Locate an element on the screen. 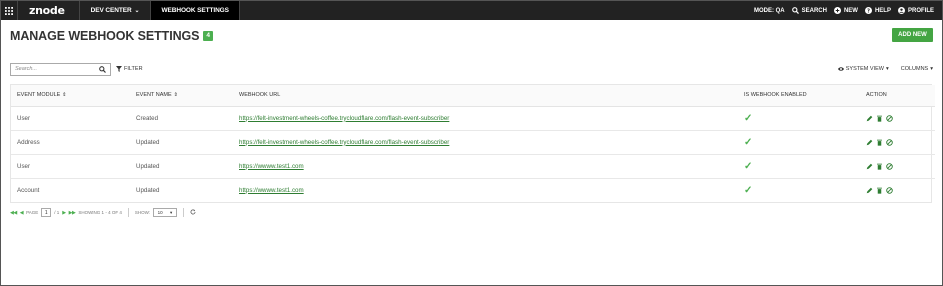 Image resolution: width=943 pixels, height=286 pixels. page-size-value: 10 is located at coordinates (160, 212).